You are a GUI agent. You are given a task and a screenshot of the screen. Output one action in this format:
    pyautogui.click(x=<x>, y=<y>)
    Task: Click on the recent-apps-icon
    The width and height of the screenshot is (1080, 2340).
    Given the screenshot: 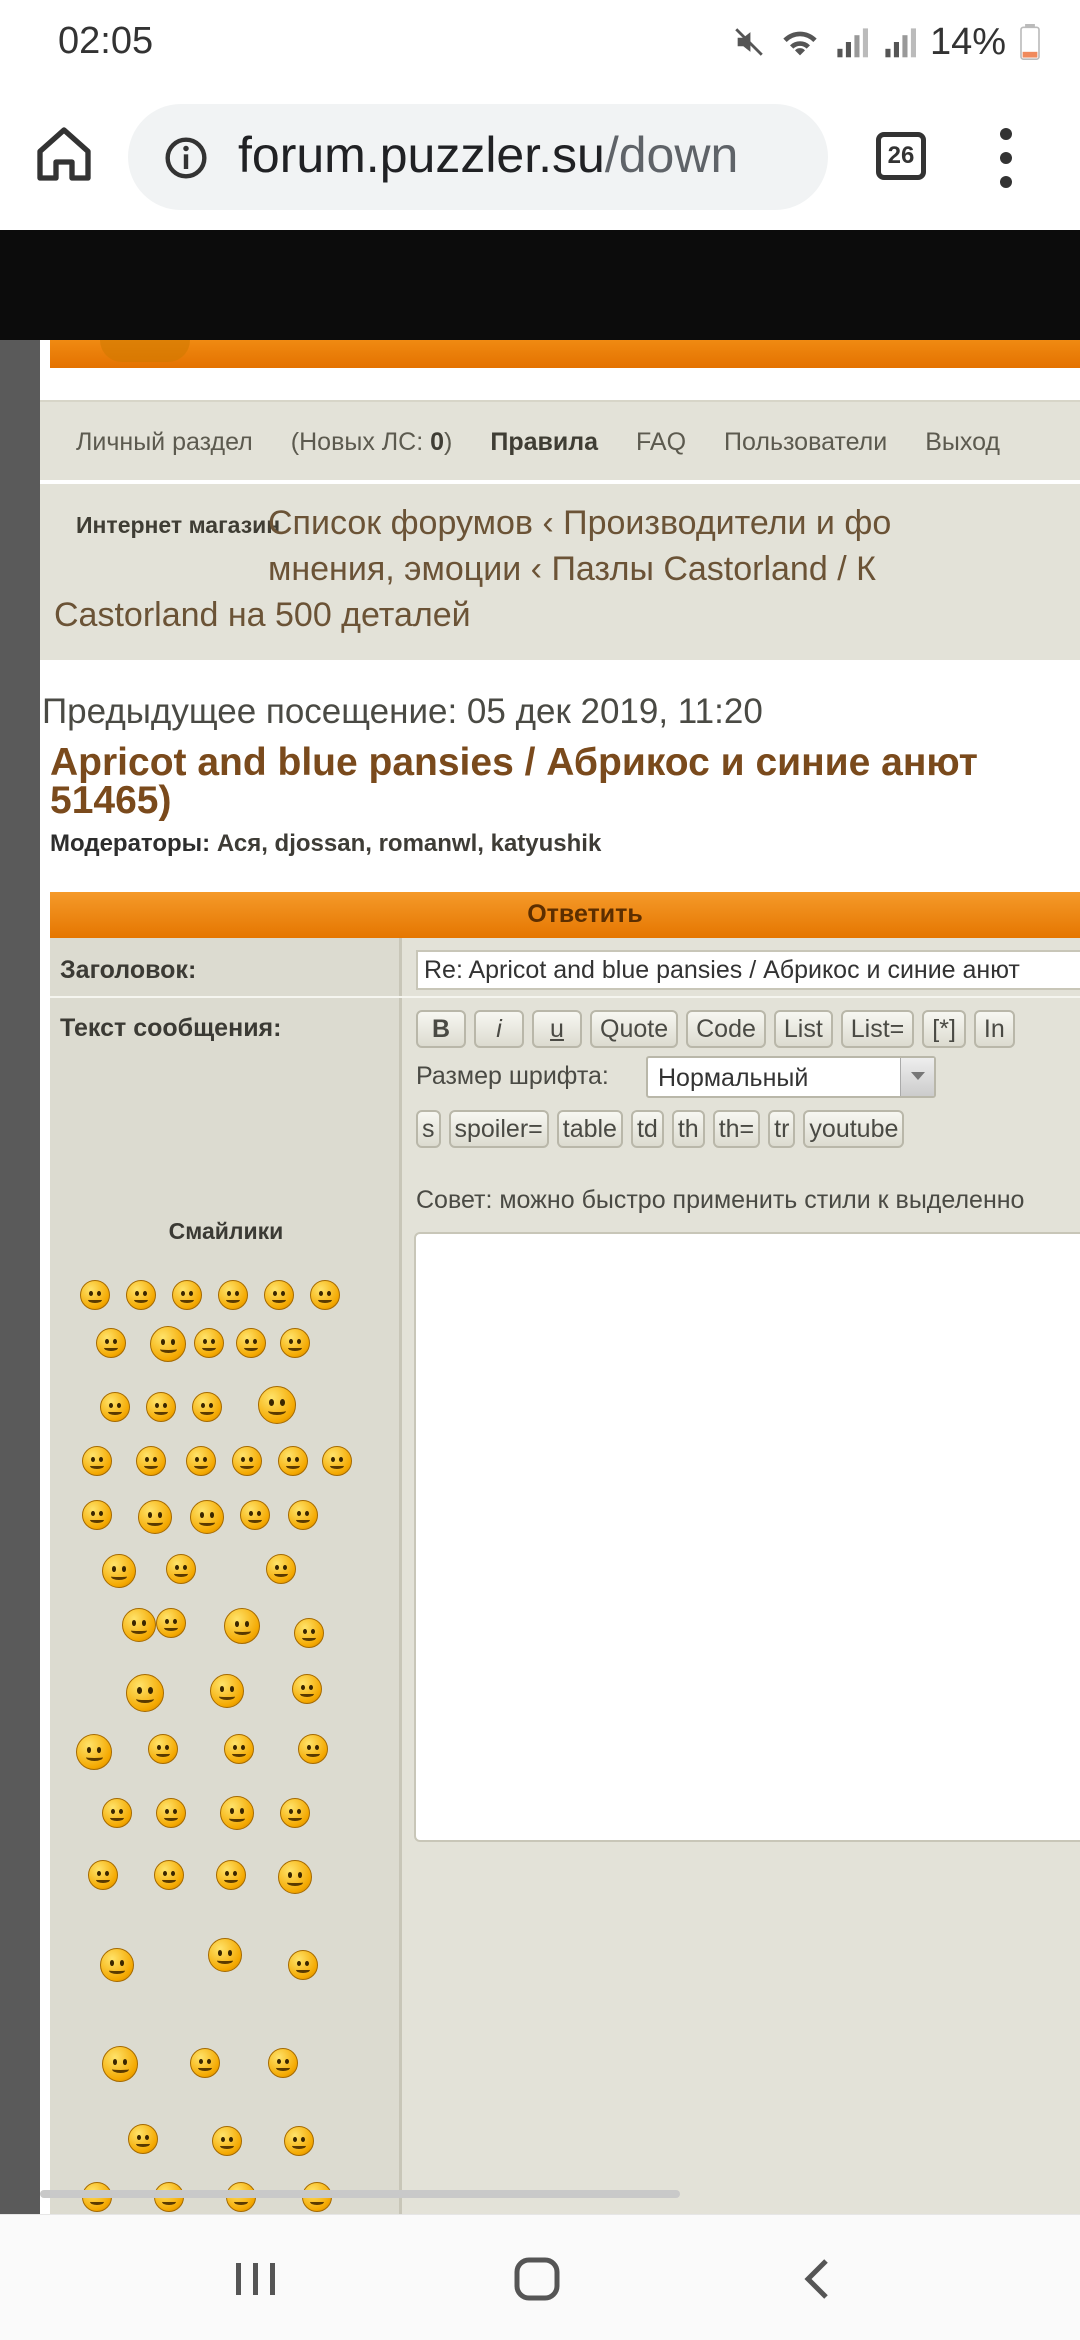 What is the action you would take?
    pyautogui.click(x=256, y=2277)
    